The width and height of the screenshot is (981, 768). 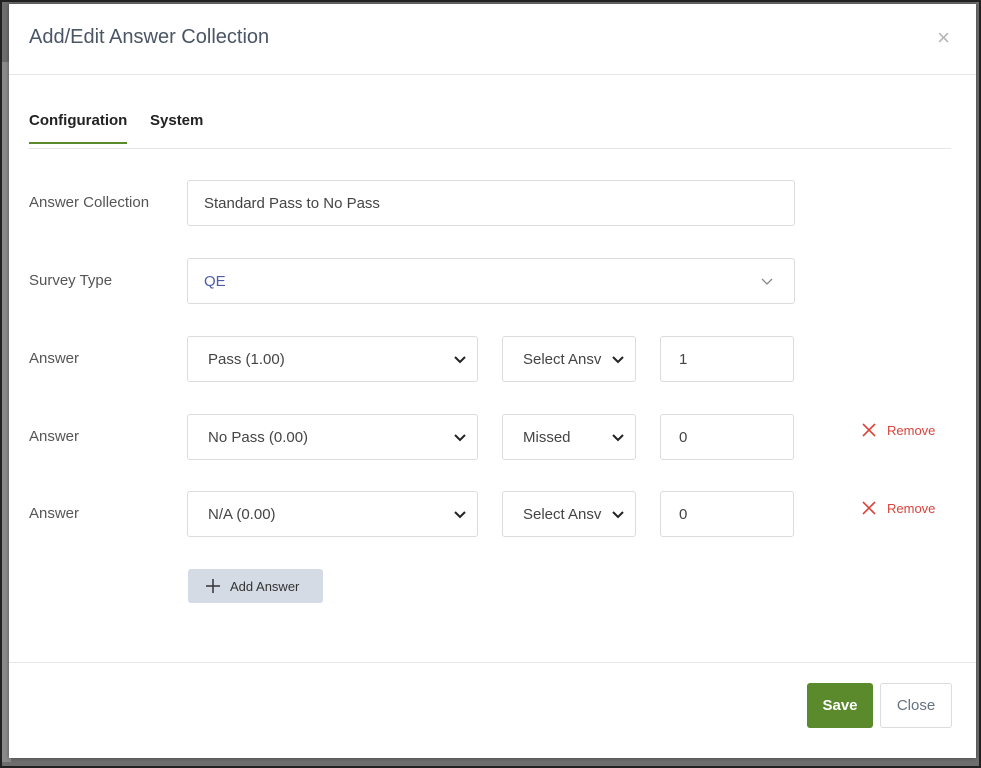 I want to click on close-icon: ×, so click(x=943, y=38).